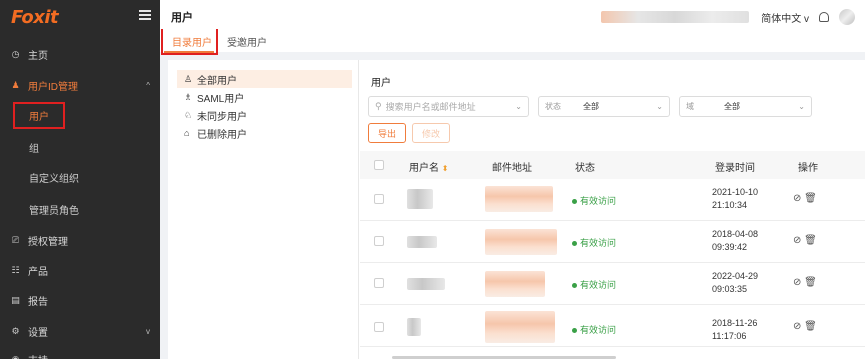  Describe the element at coordinates (263, 115) in the screenshot. I see `tree-item-unsynced-users: ♘ 未同步用户` at that location.